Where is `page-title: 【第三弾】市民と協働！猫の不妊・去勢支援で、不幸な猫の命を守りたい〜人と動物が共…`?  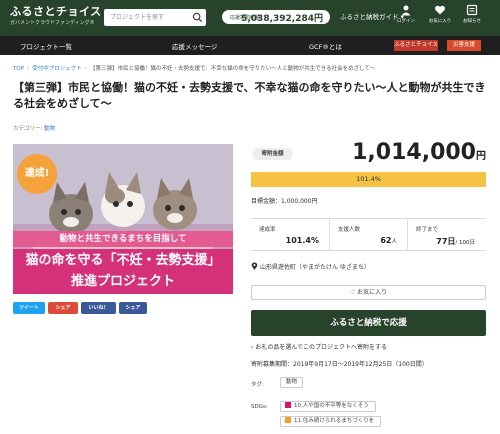
page-title: 【第三弾】市民と協働！猫の不妊・去勢支援で、不幸な猫の命を守りたい〜人と動物が共… is located at coordinates (249, 95).